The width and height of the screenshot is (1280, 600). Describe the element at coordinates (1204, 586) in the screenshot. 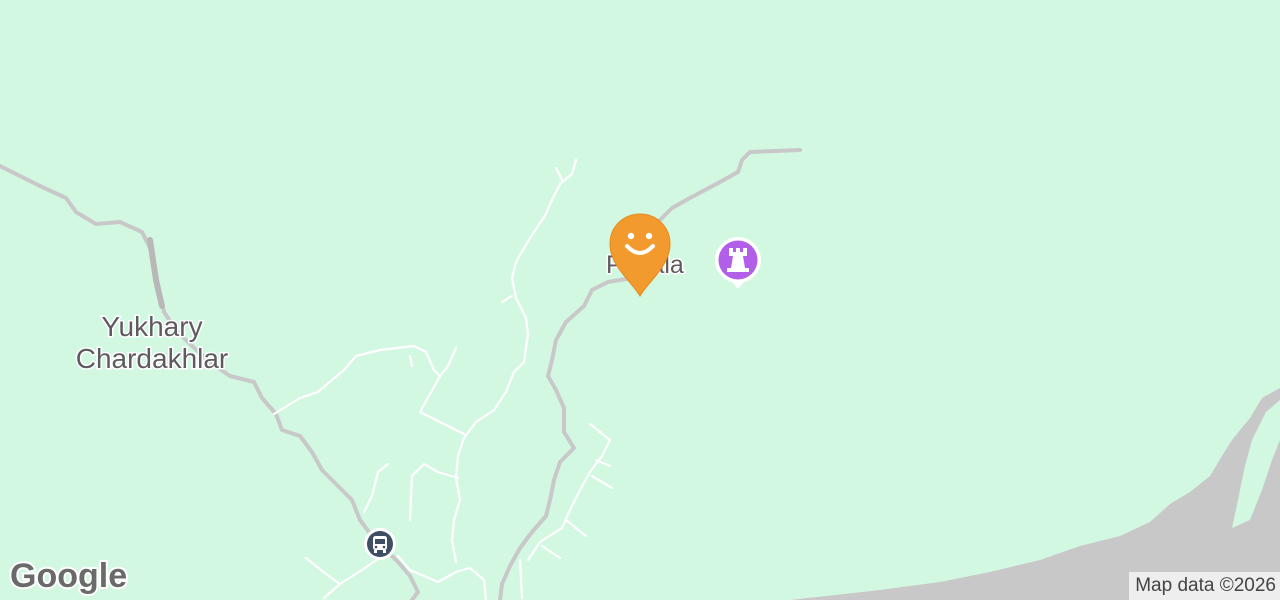

I see `map-attribution: Map data ©2026` at that location.